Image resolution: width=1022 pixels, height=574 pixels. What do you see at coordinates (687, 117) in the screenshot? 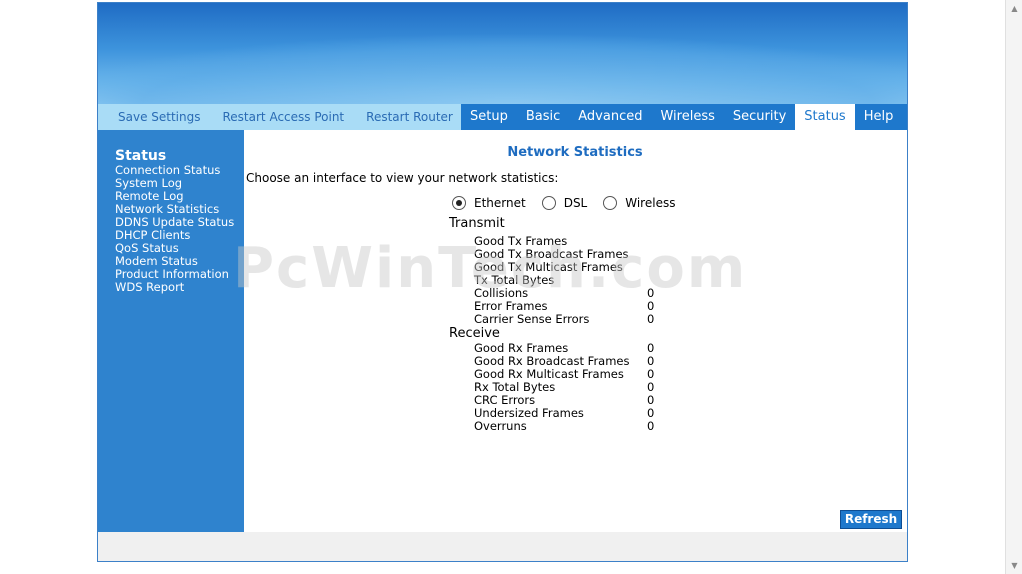
I see `tab-wireless: Wireless` at bounding box center [687, 117].